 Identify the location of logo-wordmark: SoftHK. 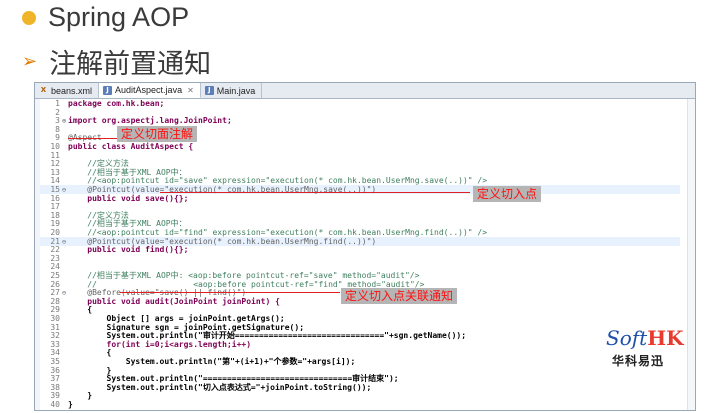
(644, 338).